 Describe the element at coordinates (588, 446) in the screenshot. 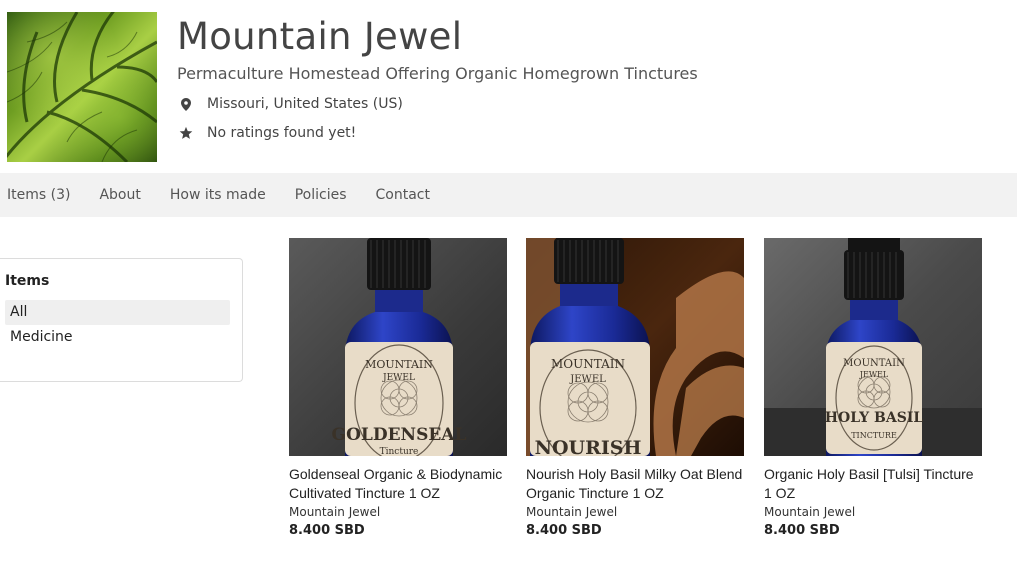

I see `label-product-name: NOURISH` at that location.